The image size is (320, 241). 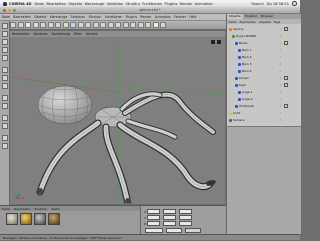 I want to click on undo-icon, so click(x=13, y=25).